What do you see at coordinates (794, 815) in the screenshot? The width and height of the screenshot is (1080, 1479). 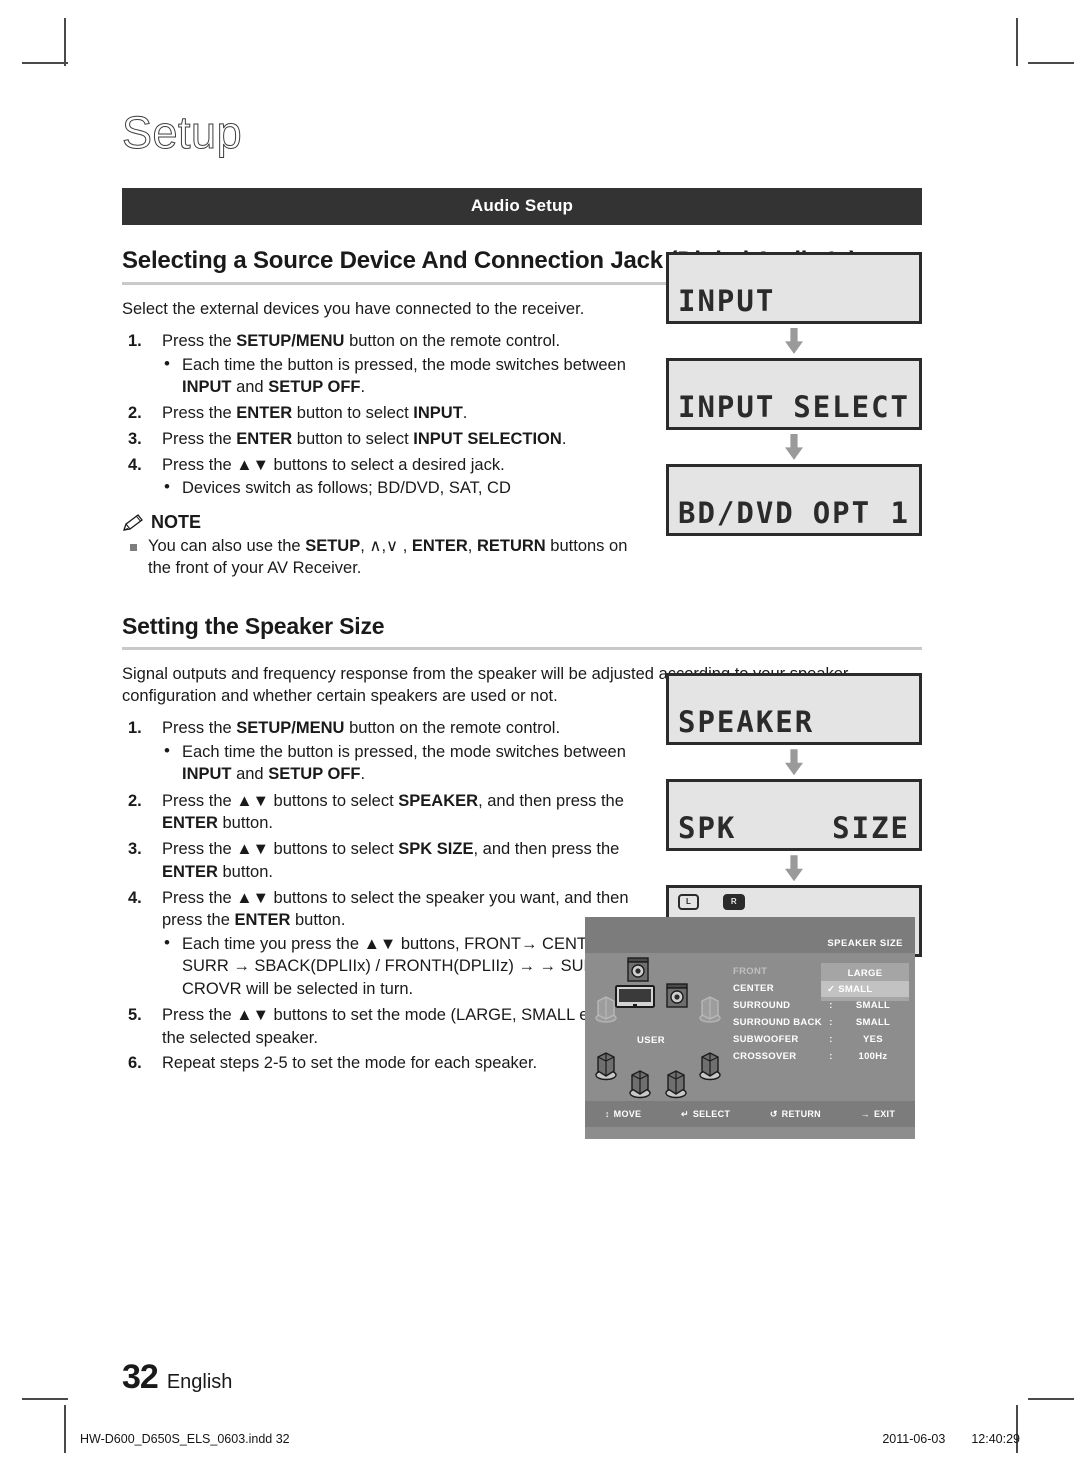 I see `lcd-display-panel: SPK SIZE` at bounding box center [794, 815].